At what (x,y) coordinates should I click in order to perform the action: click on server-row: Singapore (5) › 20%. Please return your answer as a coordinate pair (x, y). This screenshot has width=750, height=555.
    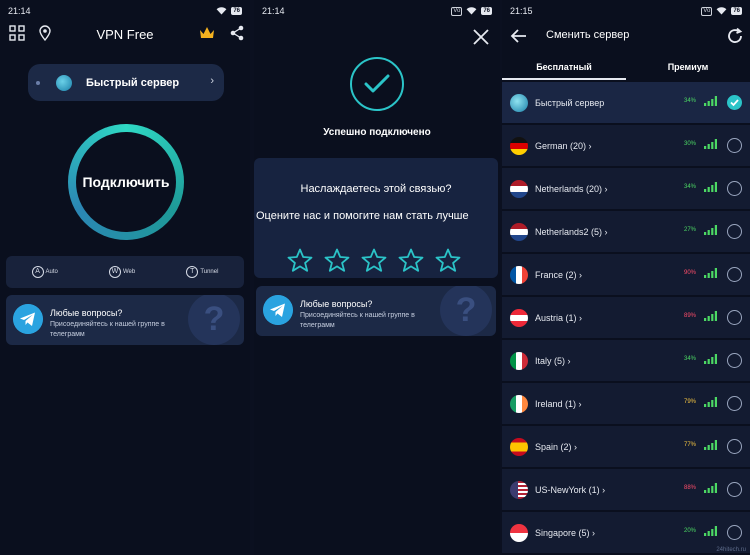
    Looking at the image, I should click on (626, 532).